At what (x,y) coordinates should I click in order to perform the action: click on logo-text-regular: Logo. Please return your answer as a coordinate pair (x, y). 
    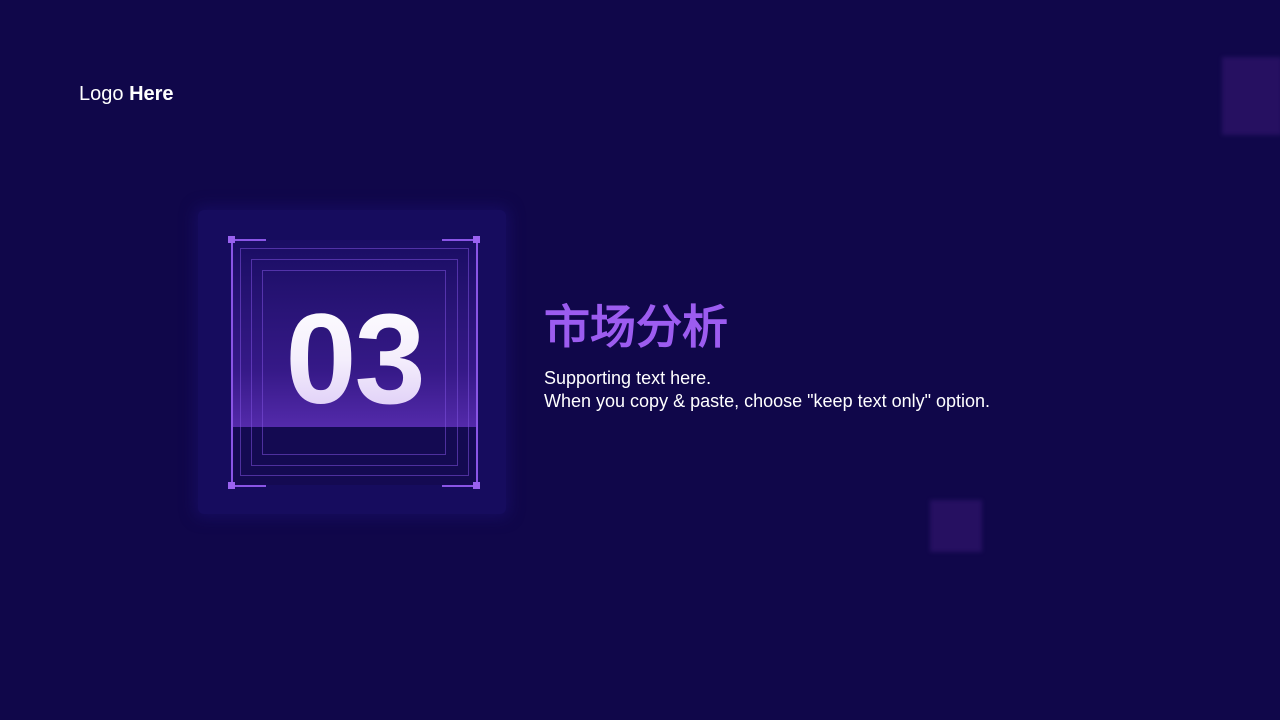
    Looking at the image, I should click on (101, 94).